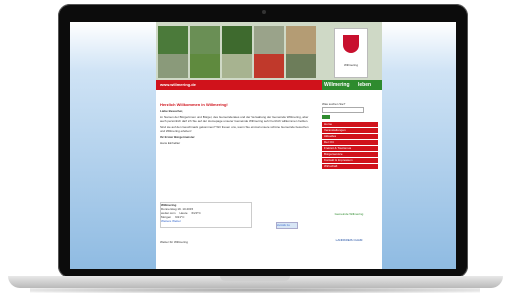 The width and height of the screenshot is (511, 299). I want to click on logo-gemeinde: Gemeinde Willmering, so click(349, 214).